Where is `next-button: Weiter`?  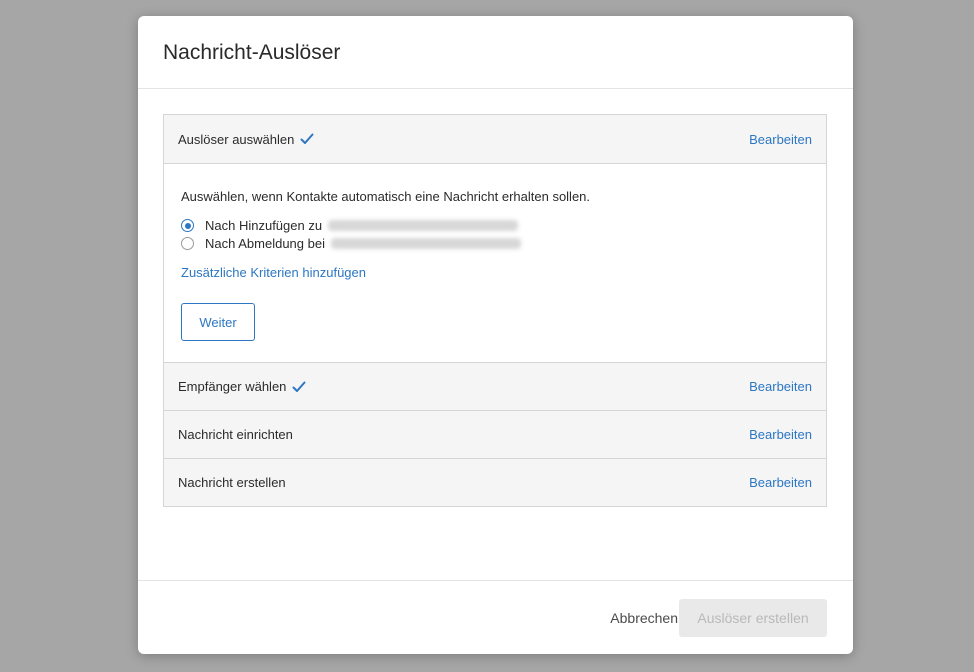
next-button: Weiter is located at coordinates (218, 322).